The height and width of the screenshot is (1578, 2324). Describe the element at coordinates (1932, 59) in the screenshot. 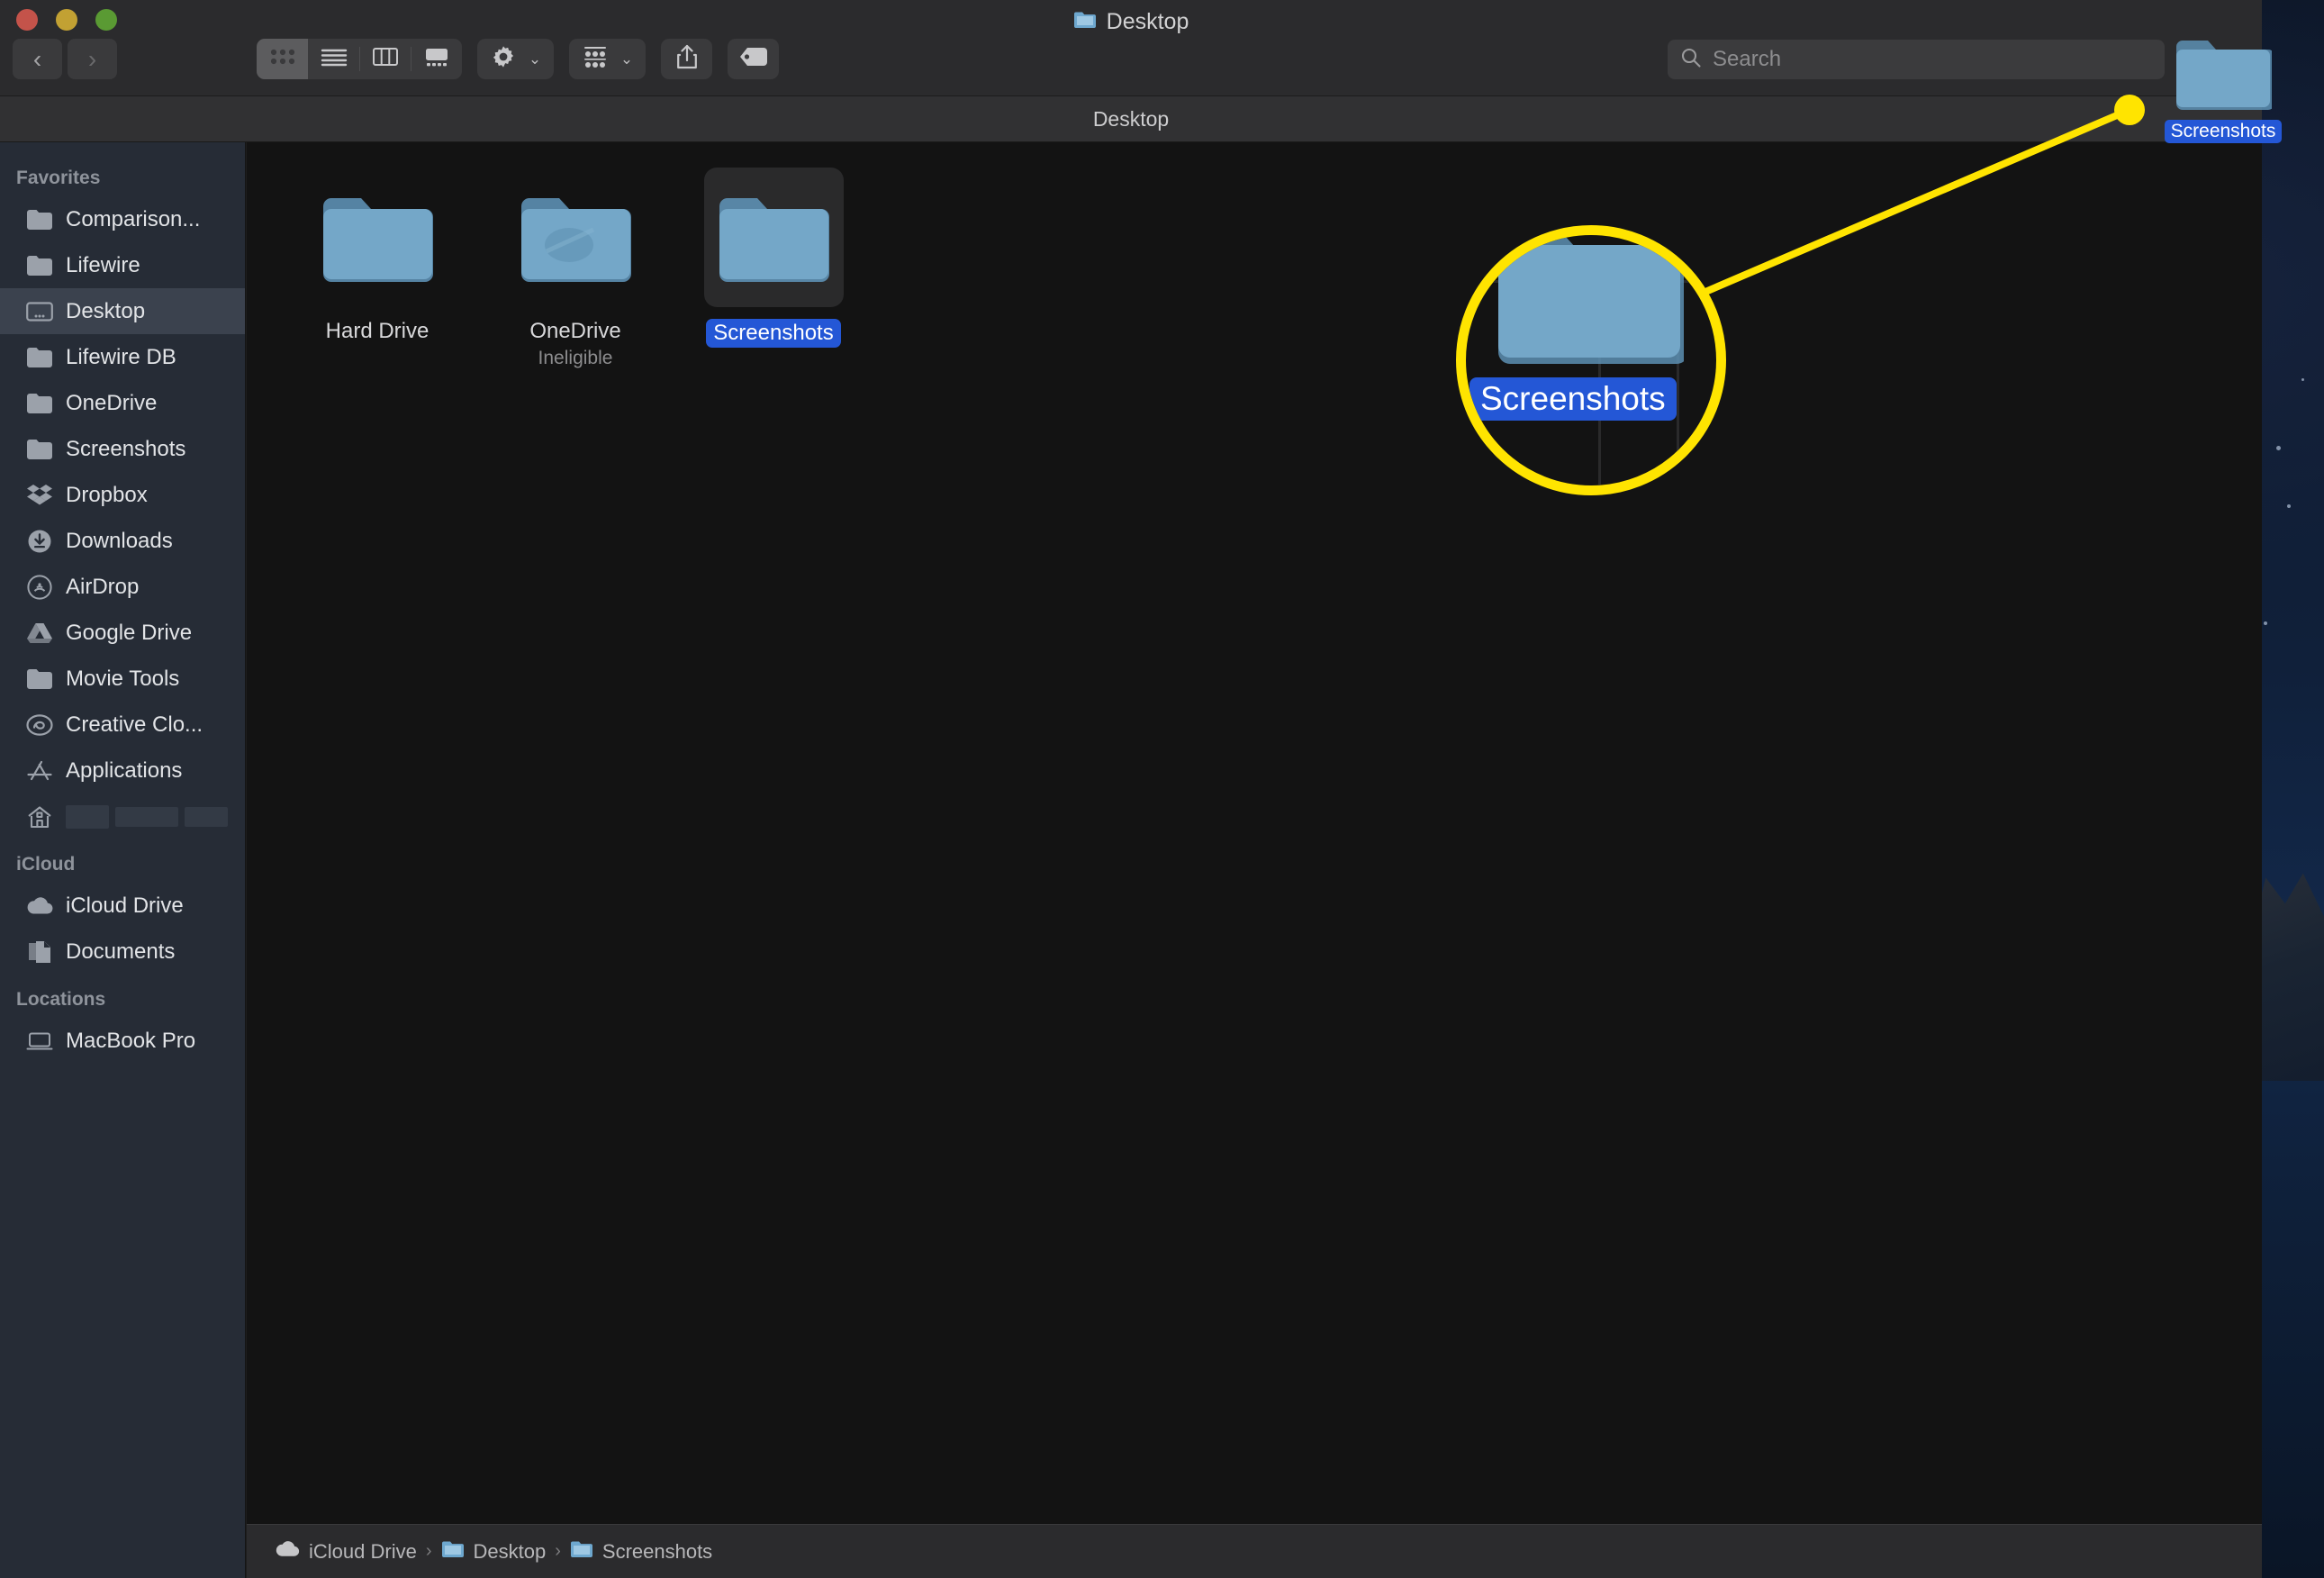

I see `search-input` at that location.